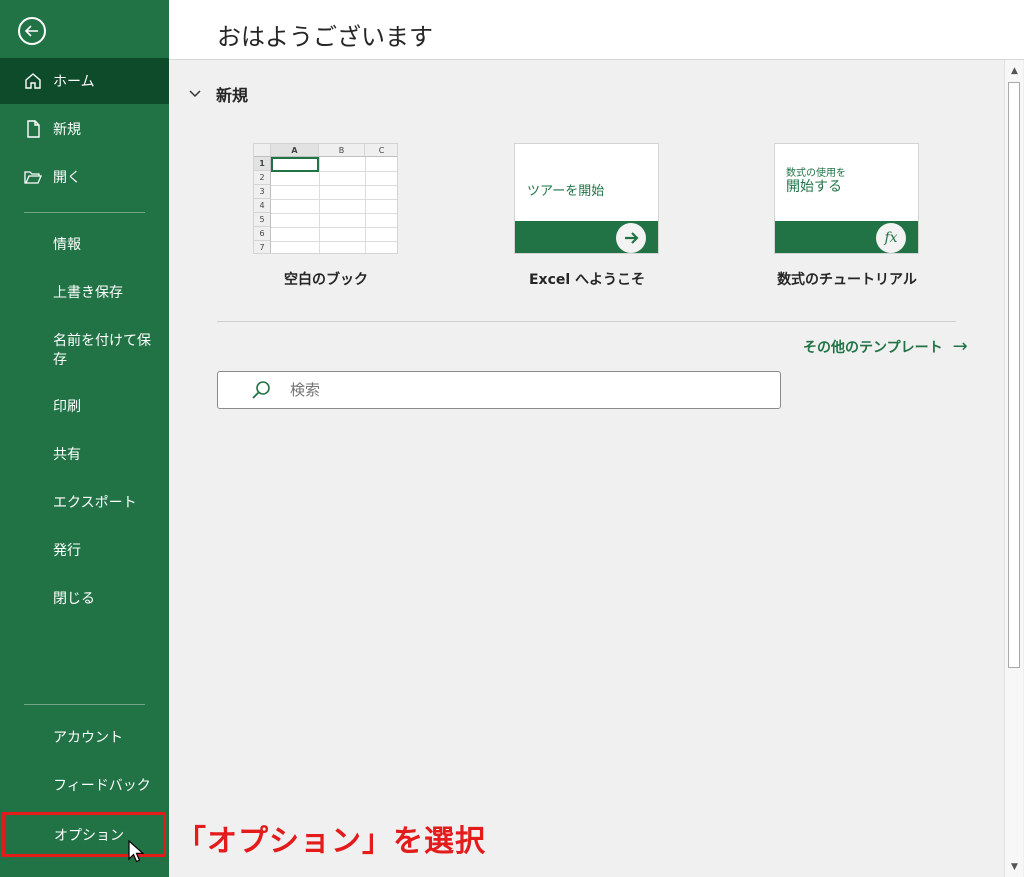 The image size is (1024, 877). Describe the element at coordinates (195, 94) in the screenshot. I see `chevron-down-icon` at that location.